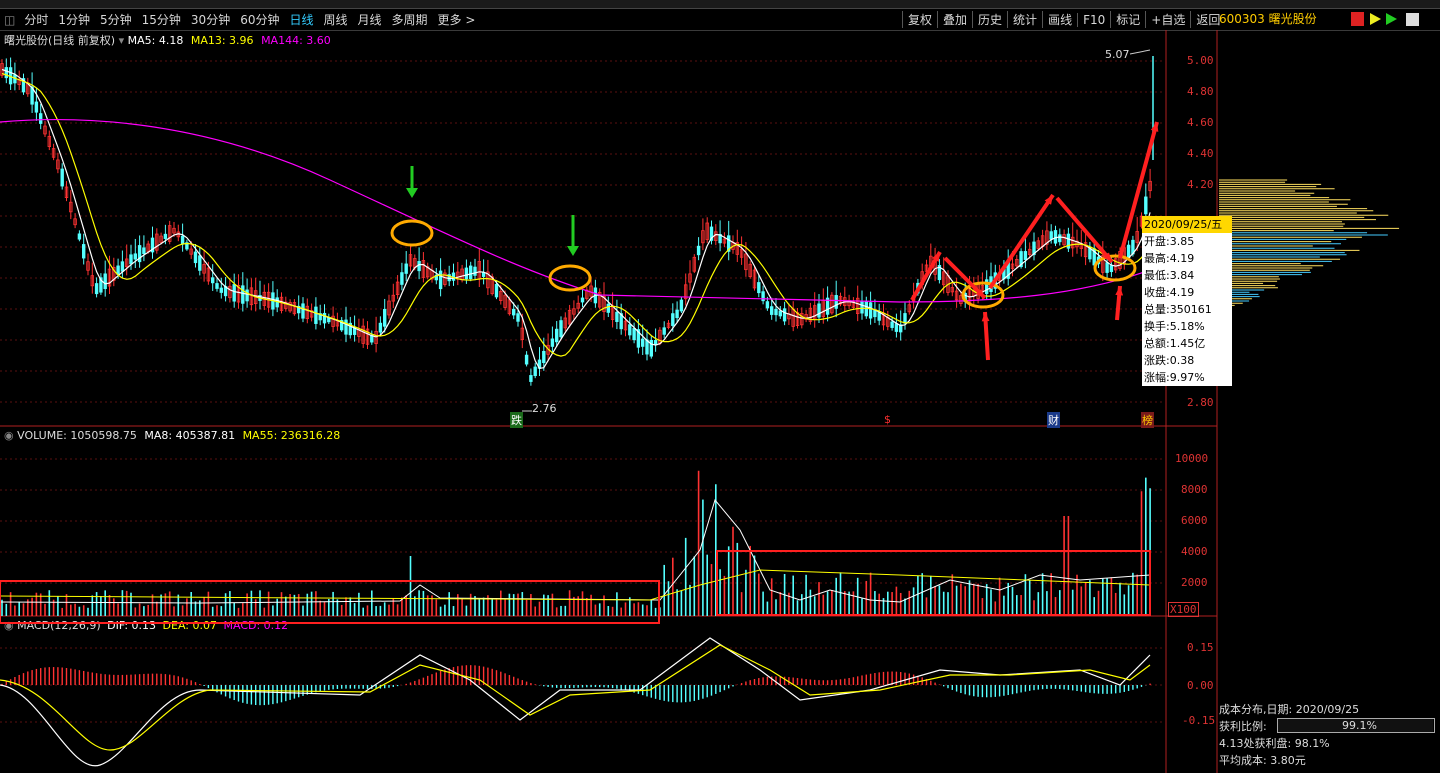 This screenshot has height=773, width=1440. Describe the element at coordinates (412, 233) in the screenshot. I see `highlight-circle` at that location.